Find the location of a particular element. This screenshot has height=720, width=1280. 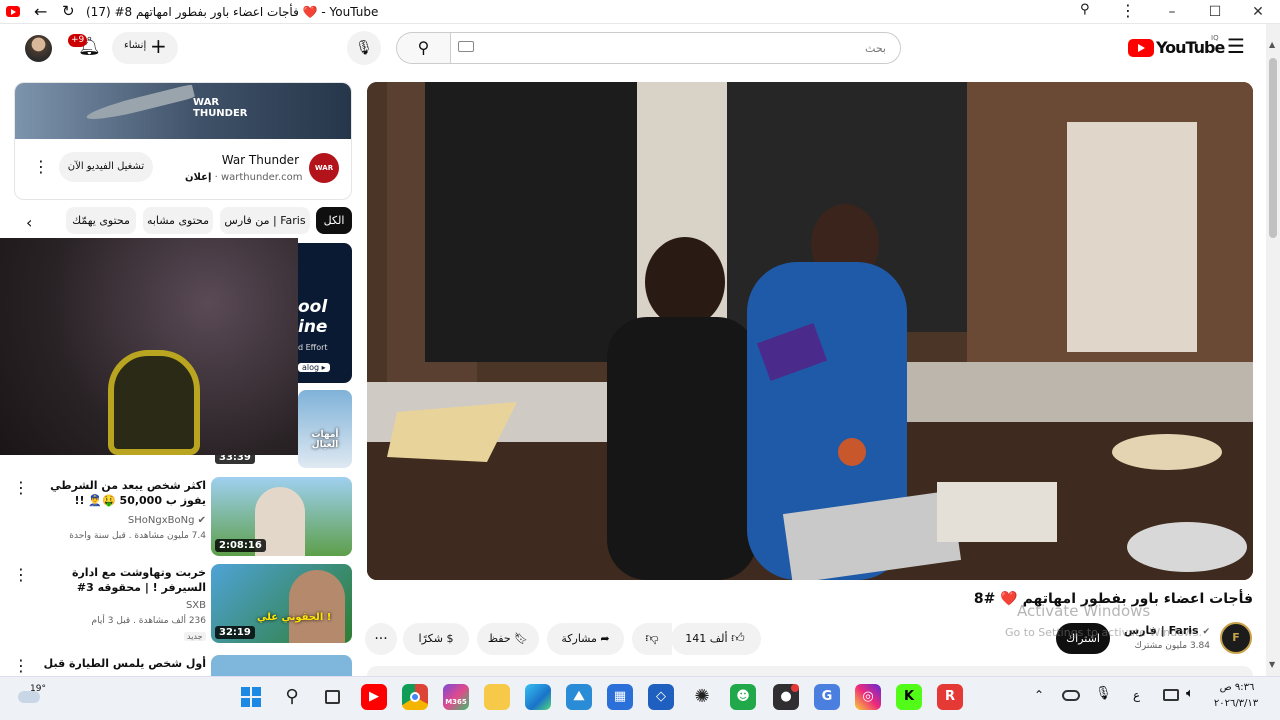

browser-menu-icon: ⋮ is located at coordinates (1128, 10).